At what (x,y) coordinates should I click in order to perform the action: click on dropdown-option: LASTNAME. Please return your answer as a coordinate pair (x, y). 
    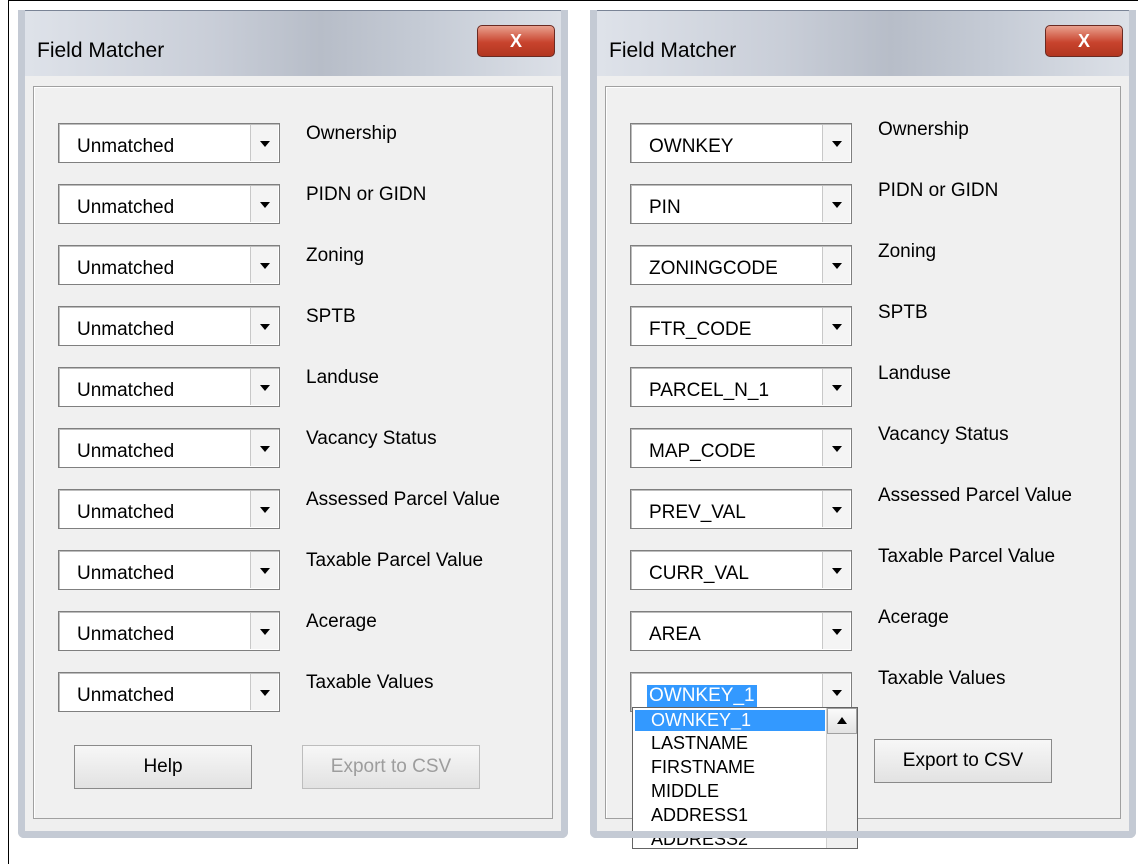
    Looking at the image, I should click on (699, 743).